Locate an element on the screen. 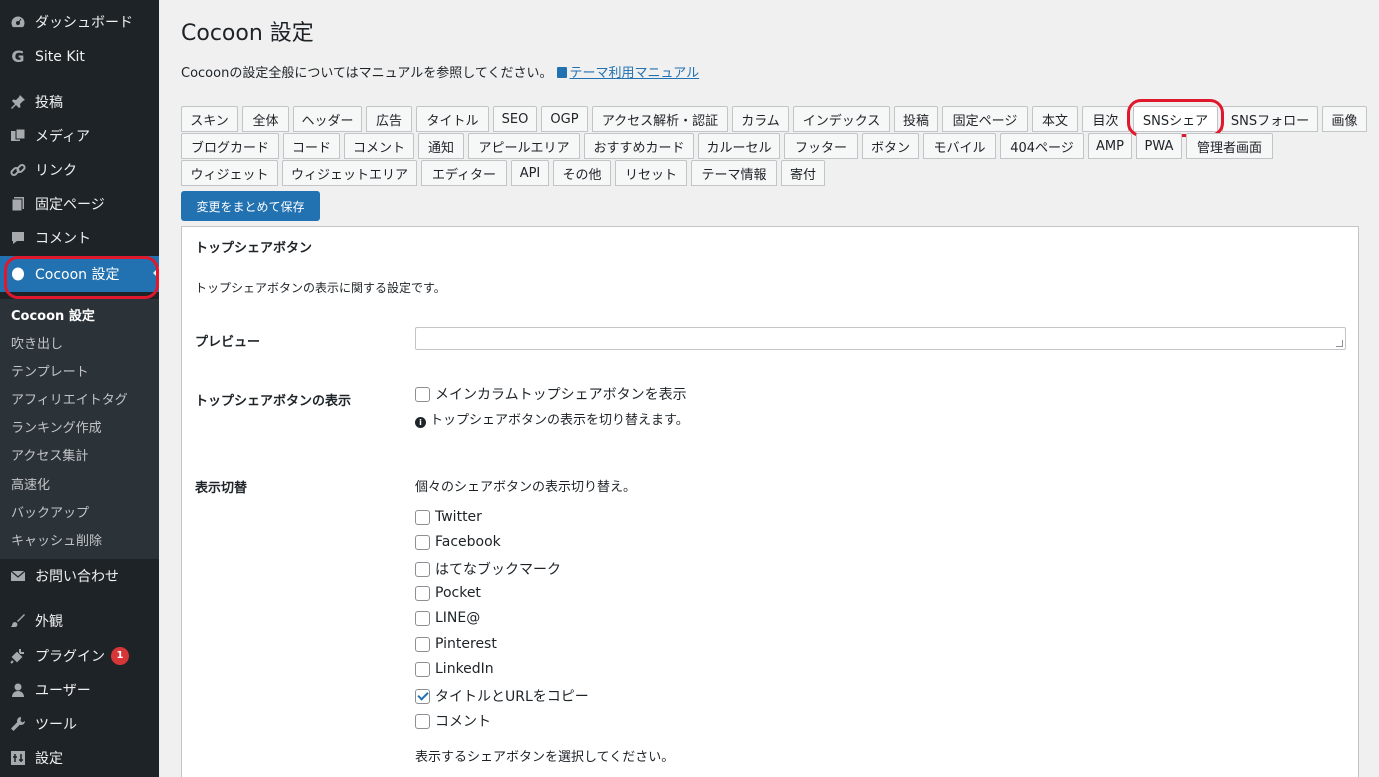  tab-notice: 通知 is located at coordinates (441, 146).